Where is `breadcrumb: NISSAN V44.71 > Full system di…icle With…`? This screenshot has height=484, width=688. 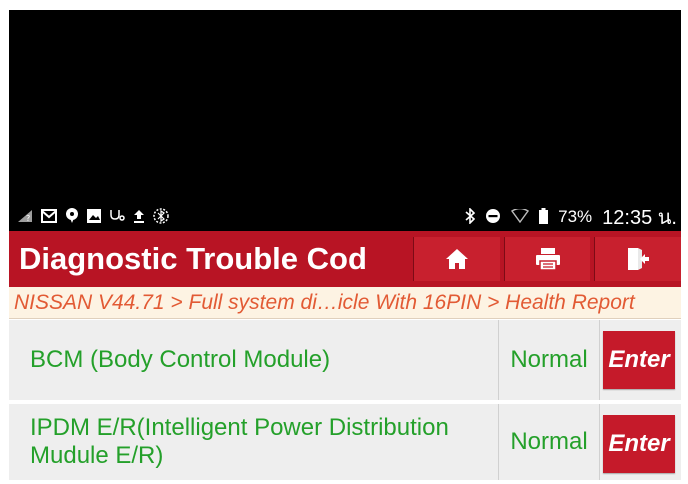 breadcrumb: NISSAN V44.71 > Full system di…icle With… is located at coordinates (345, 303).